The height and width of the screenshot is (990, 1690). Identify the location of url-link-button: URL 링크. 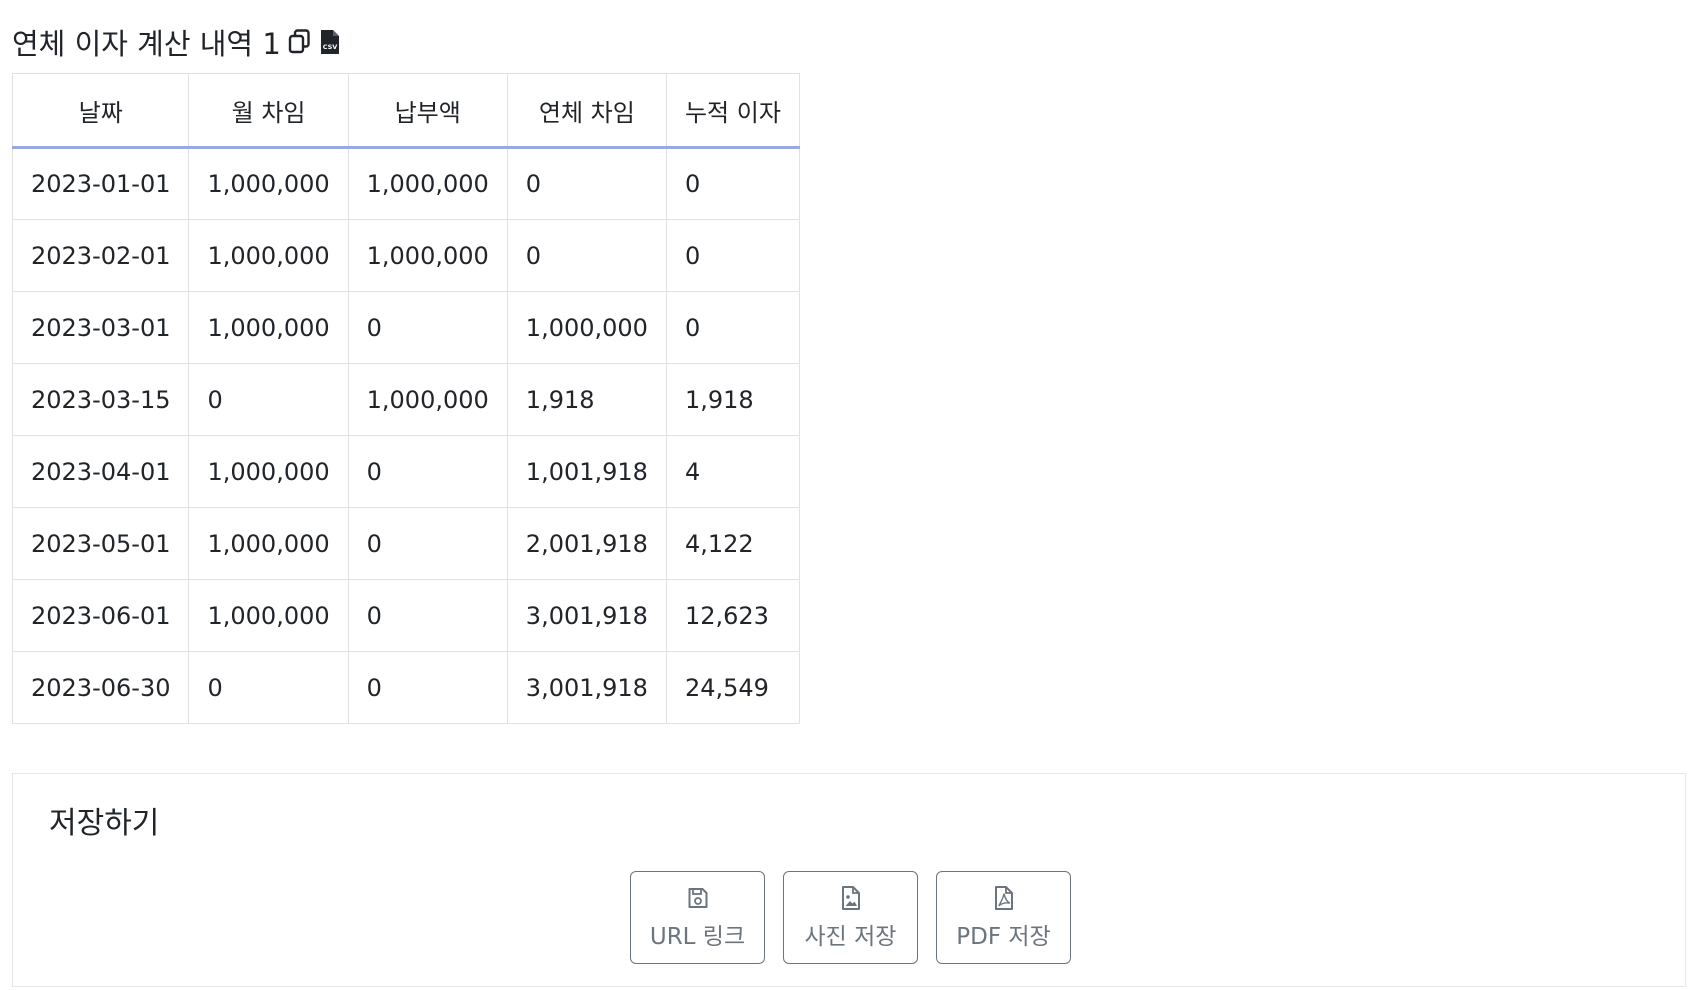
(697, 917).